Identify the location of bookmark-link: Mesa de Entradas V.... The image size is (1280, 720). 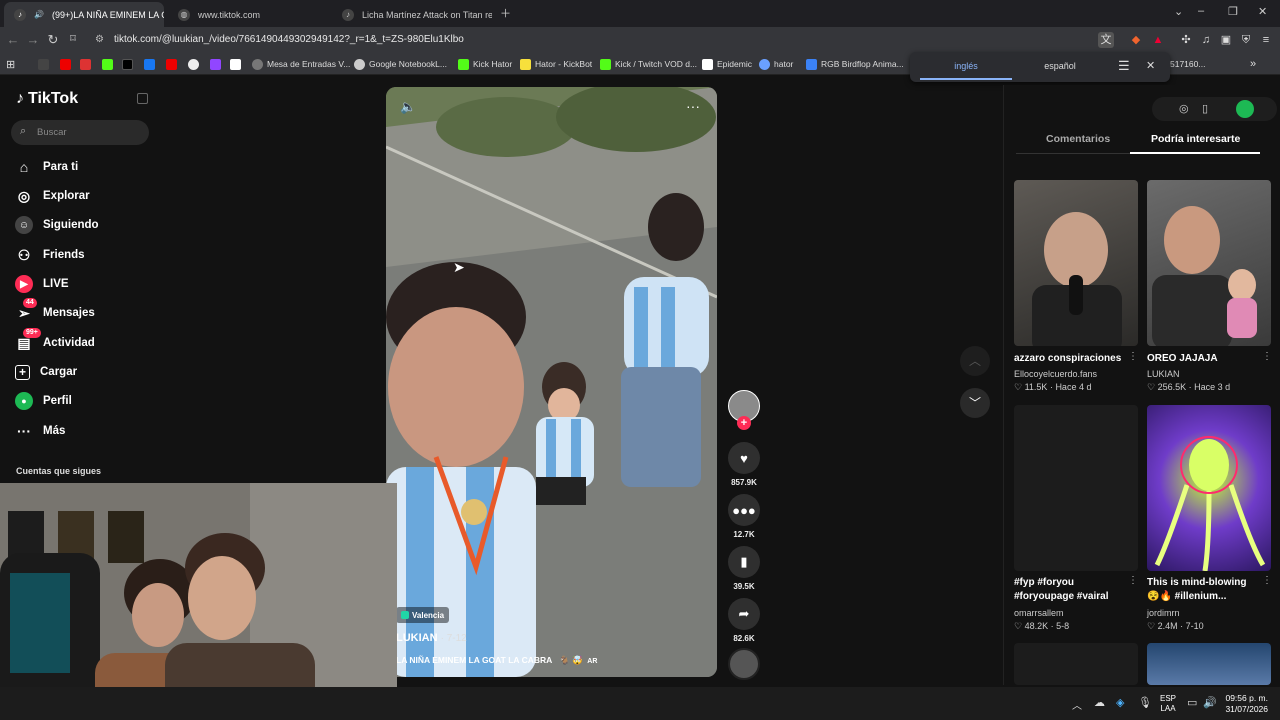
(301, 64).